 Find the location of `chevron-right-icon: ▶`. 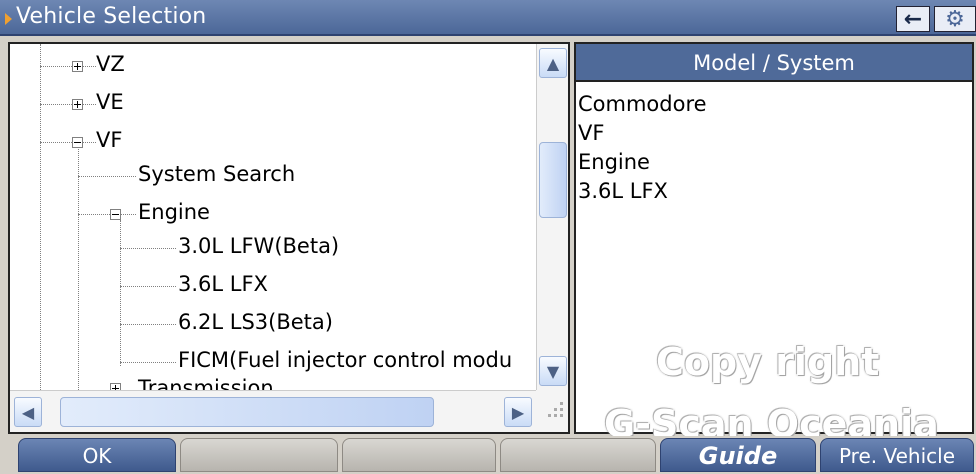

chevron-right-icon: ▶ is located at coordinates (518, 412).